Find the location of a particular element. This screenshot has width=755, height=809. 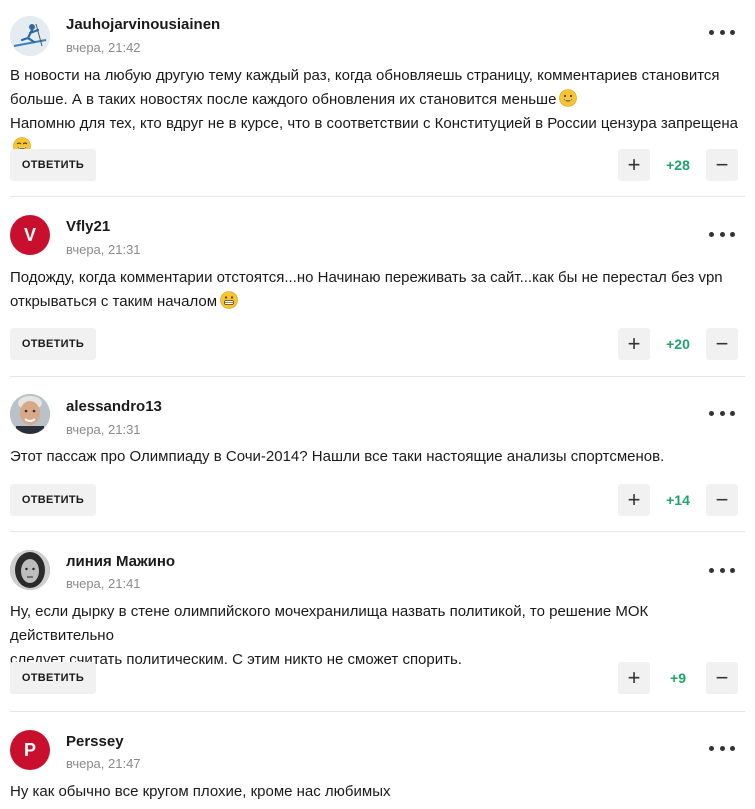

vote-score: +14 is located at coordinates (678, 500).